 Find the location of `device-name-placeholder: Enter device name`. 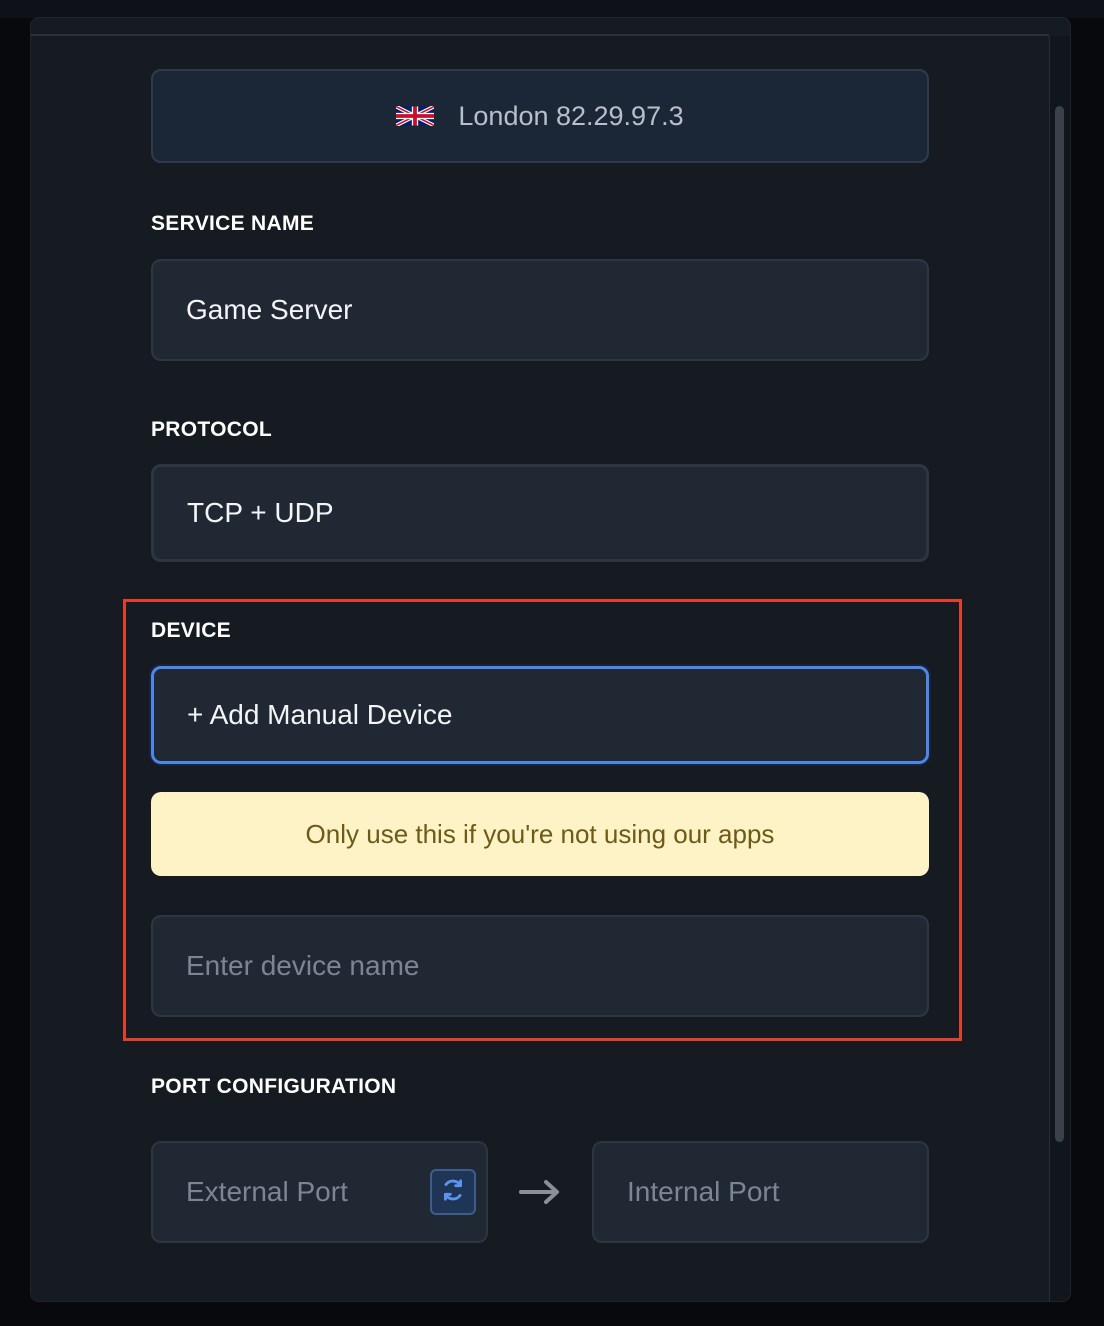

device-name-placeholder: Enter device name is located at coordinates (303, 965).